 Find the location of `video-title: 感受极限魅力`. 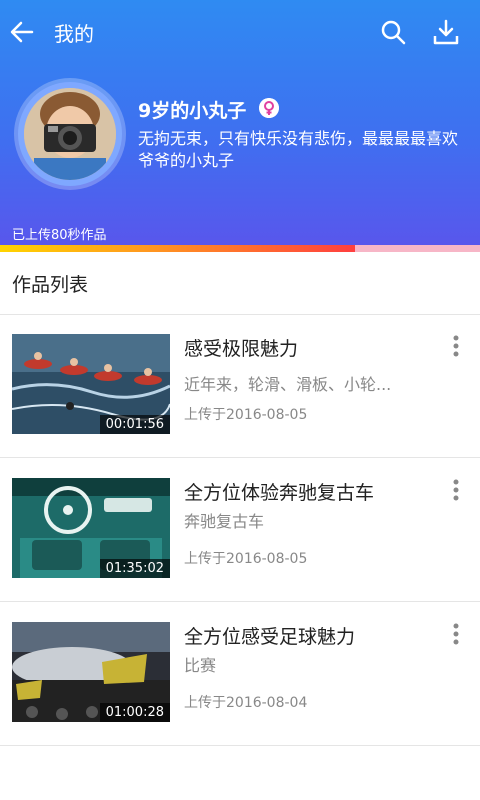

video-title: 感受极限魅力 is located at coordinates (241, 347).